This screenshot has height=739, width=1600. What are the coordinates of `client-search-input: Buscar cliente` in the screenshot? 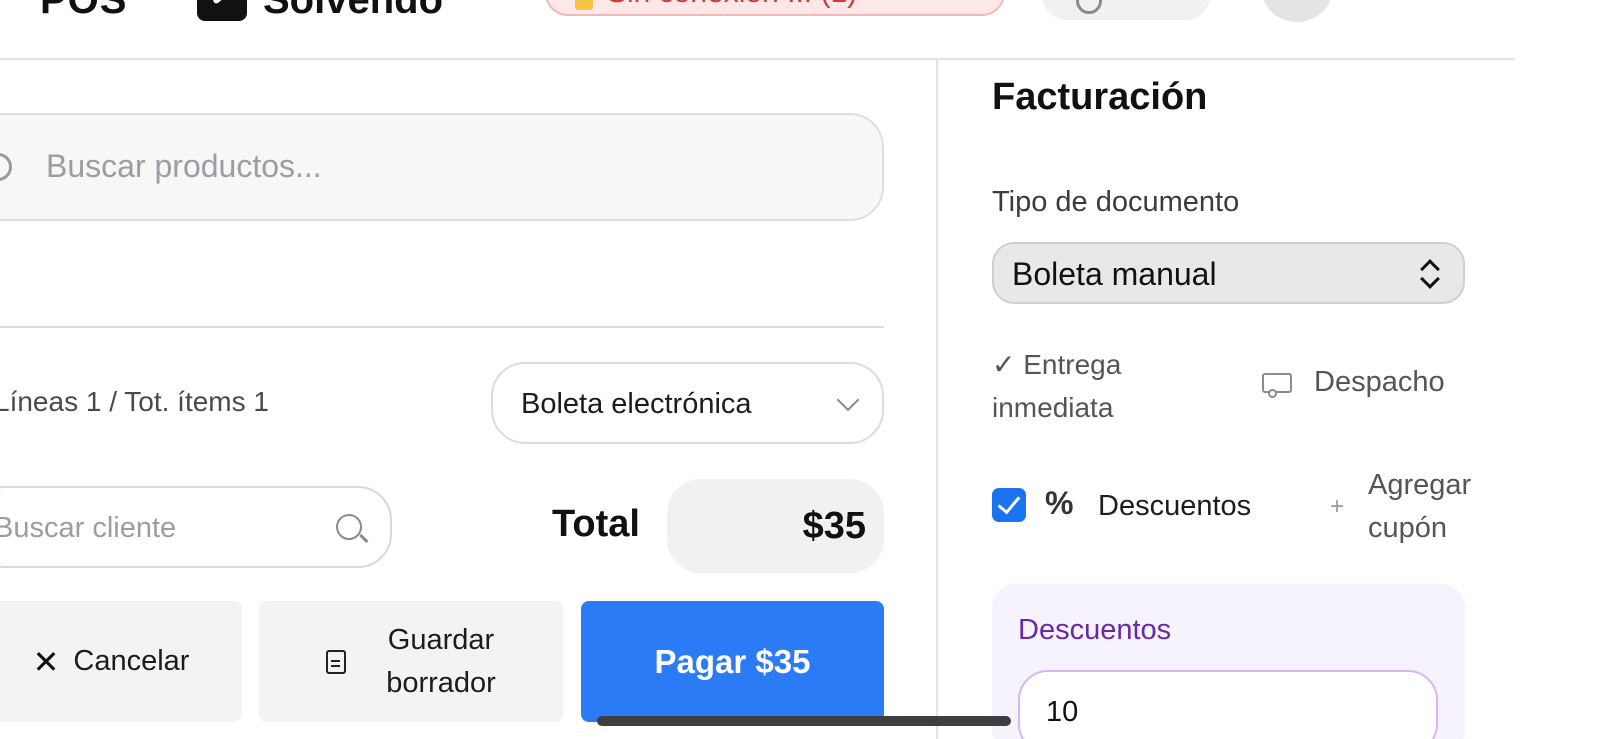 It's located at (196, 527).